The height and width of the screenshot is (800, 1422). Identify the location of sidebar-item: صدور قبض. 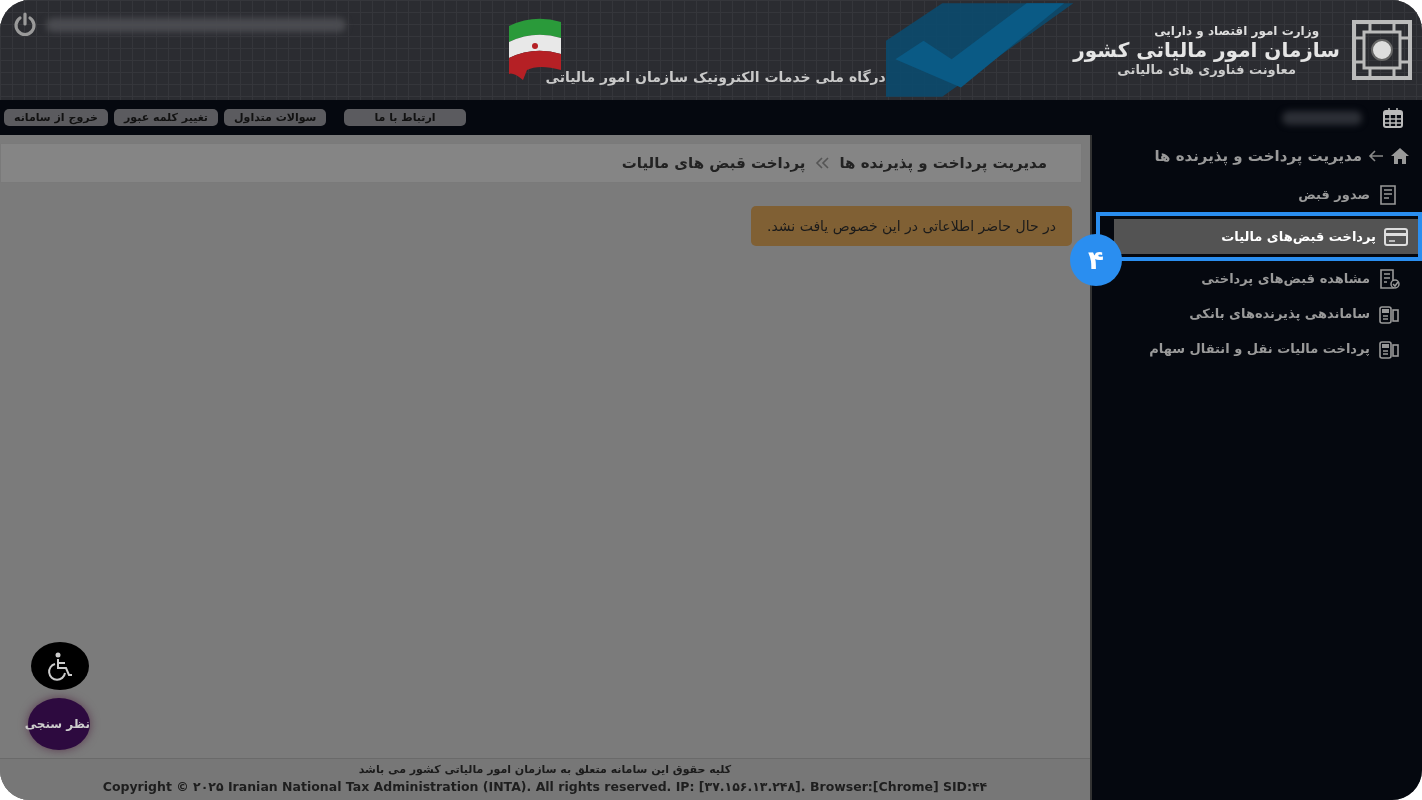
(1350, 194).